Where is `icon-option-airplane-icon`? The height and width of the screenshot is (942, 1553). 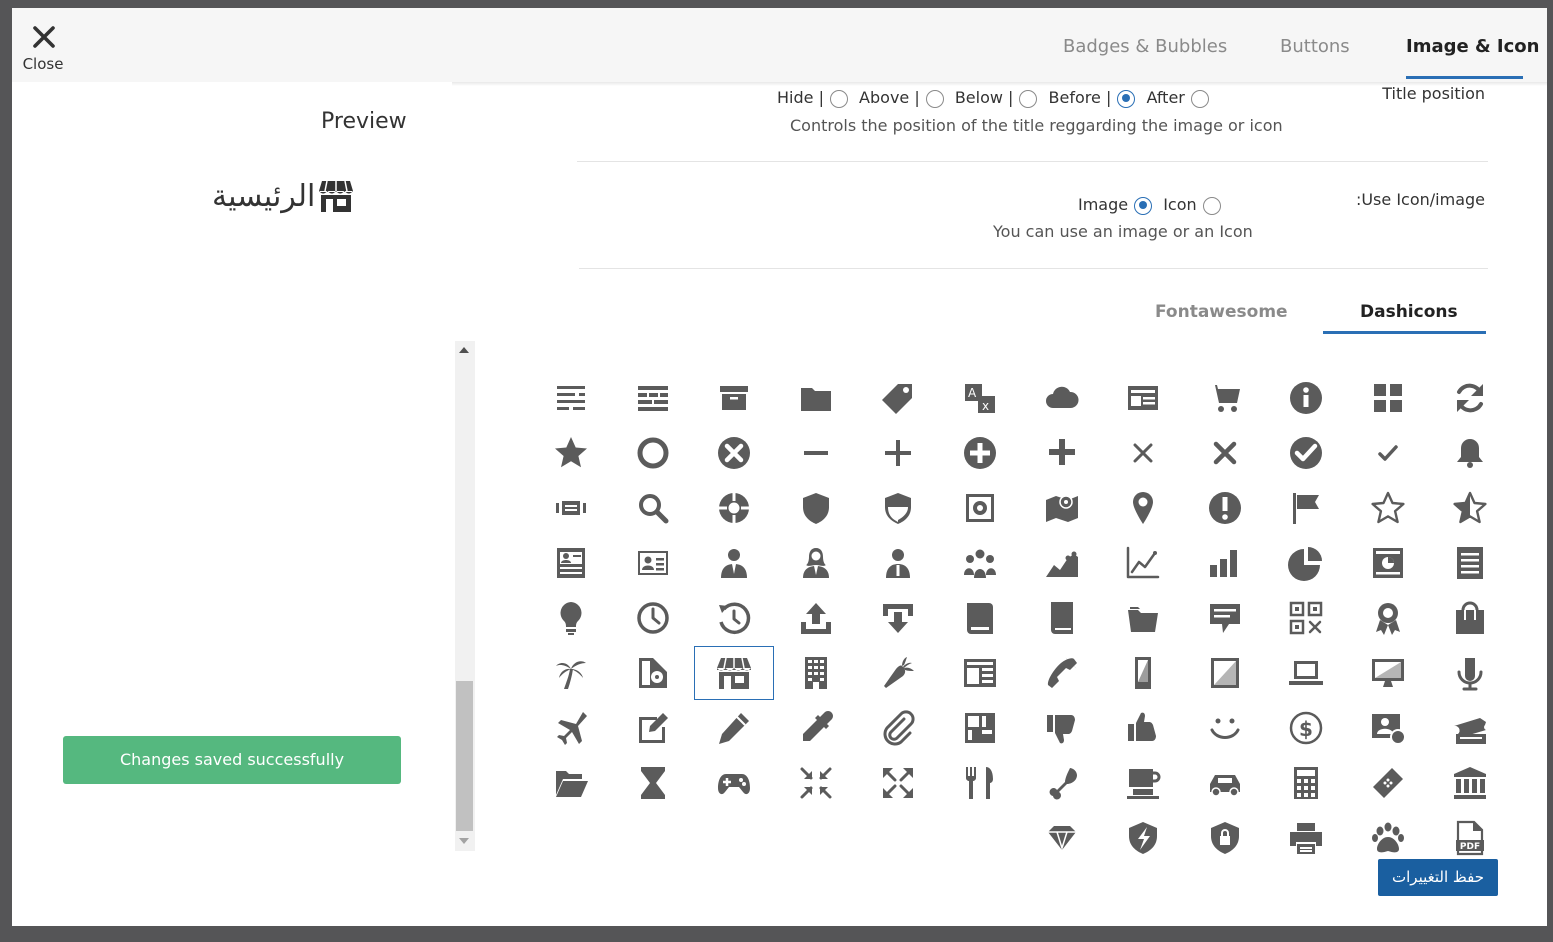
icon-option-airplane-icon is located at coordinates (571, 728).